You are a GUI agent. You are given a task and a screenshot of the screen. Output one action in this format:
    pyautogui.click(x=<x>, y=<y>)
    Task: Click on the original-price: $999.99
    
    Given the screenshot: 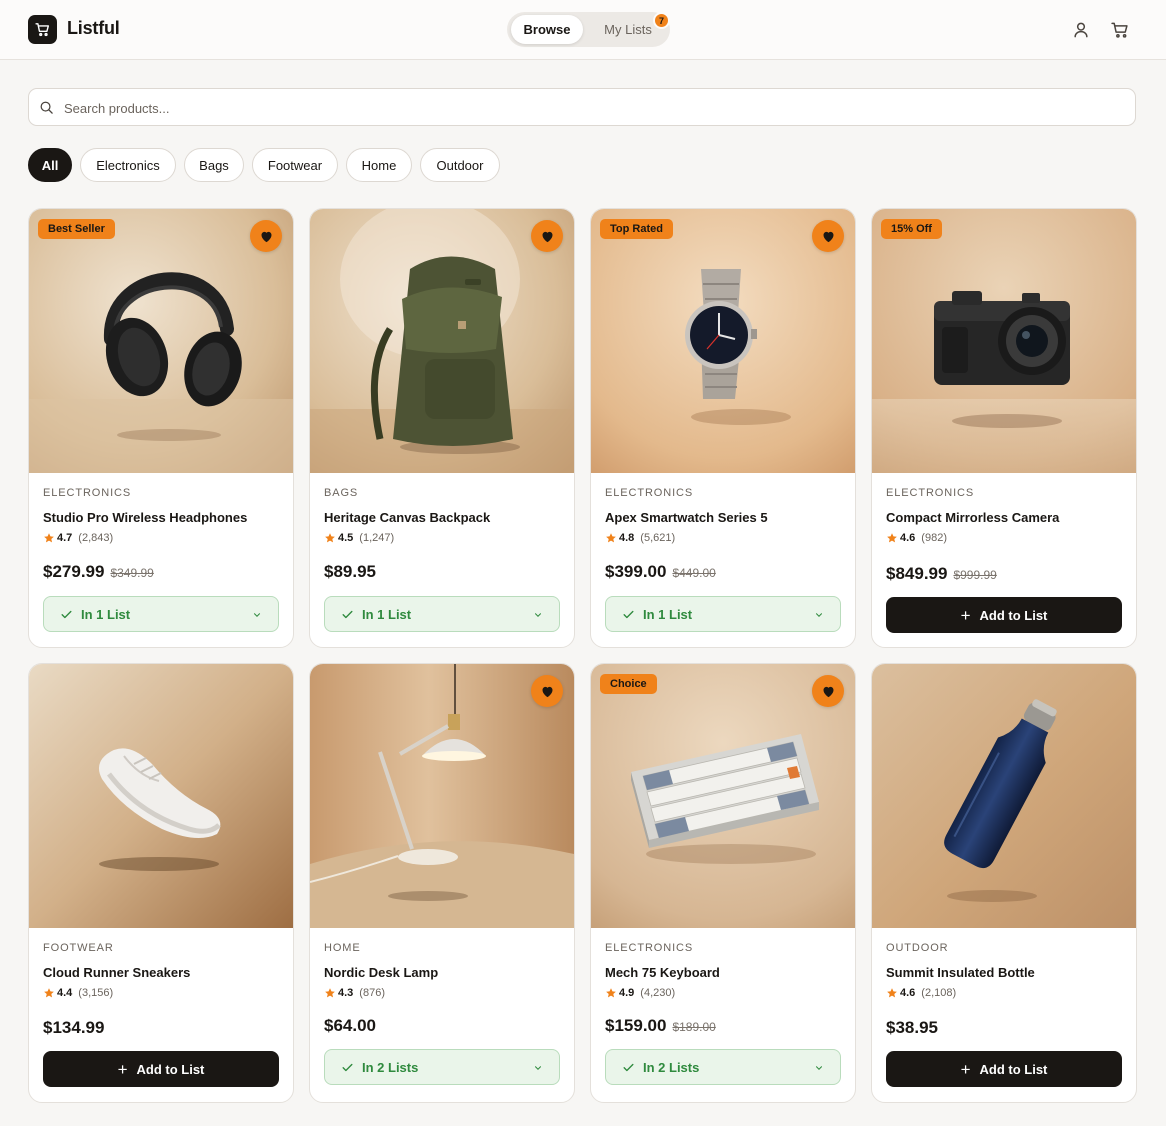 What is the action you would take?
    pyautogui.click(x=975, y=575)
    